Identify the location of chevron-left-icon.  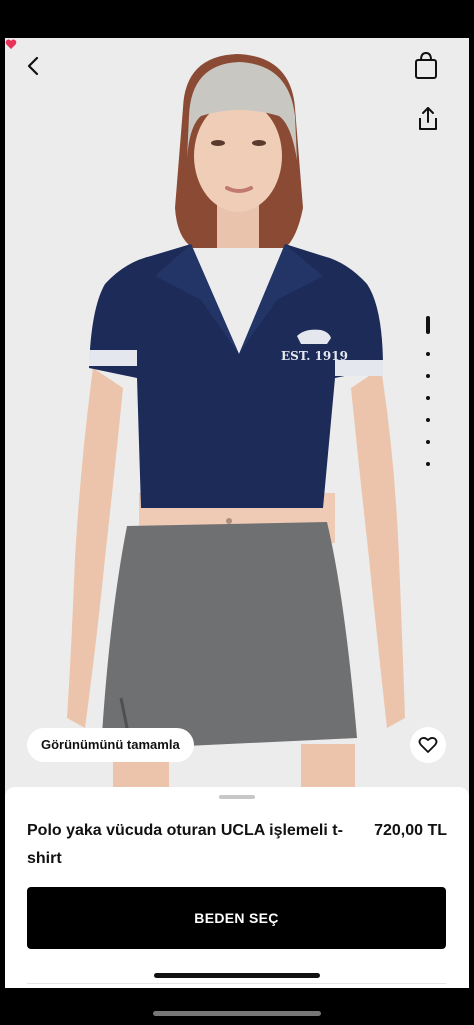
(33, 66).